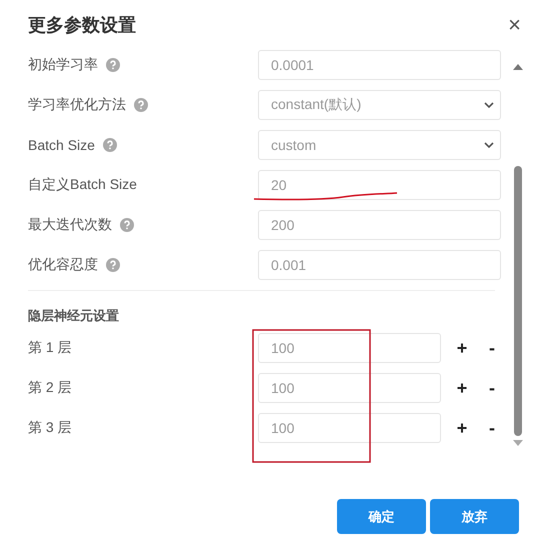 The width and height of the screenshot is (541, 546). Describe the element at coordinates (77, 105) in the screenshot. I see `field-label: 学习率优化方法` at that location.